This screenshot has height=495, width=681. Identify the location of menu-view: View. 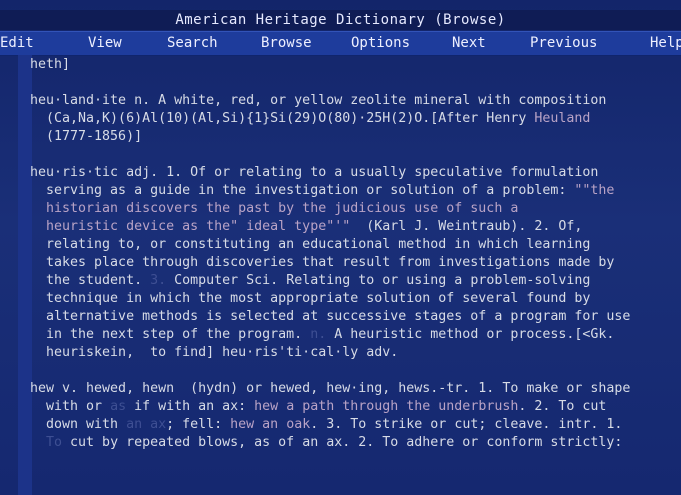
(105, 43).